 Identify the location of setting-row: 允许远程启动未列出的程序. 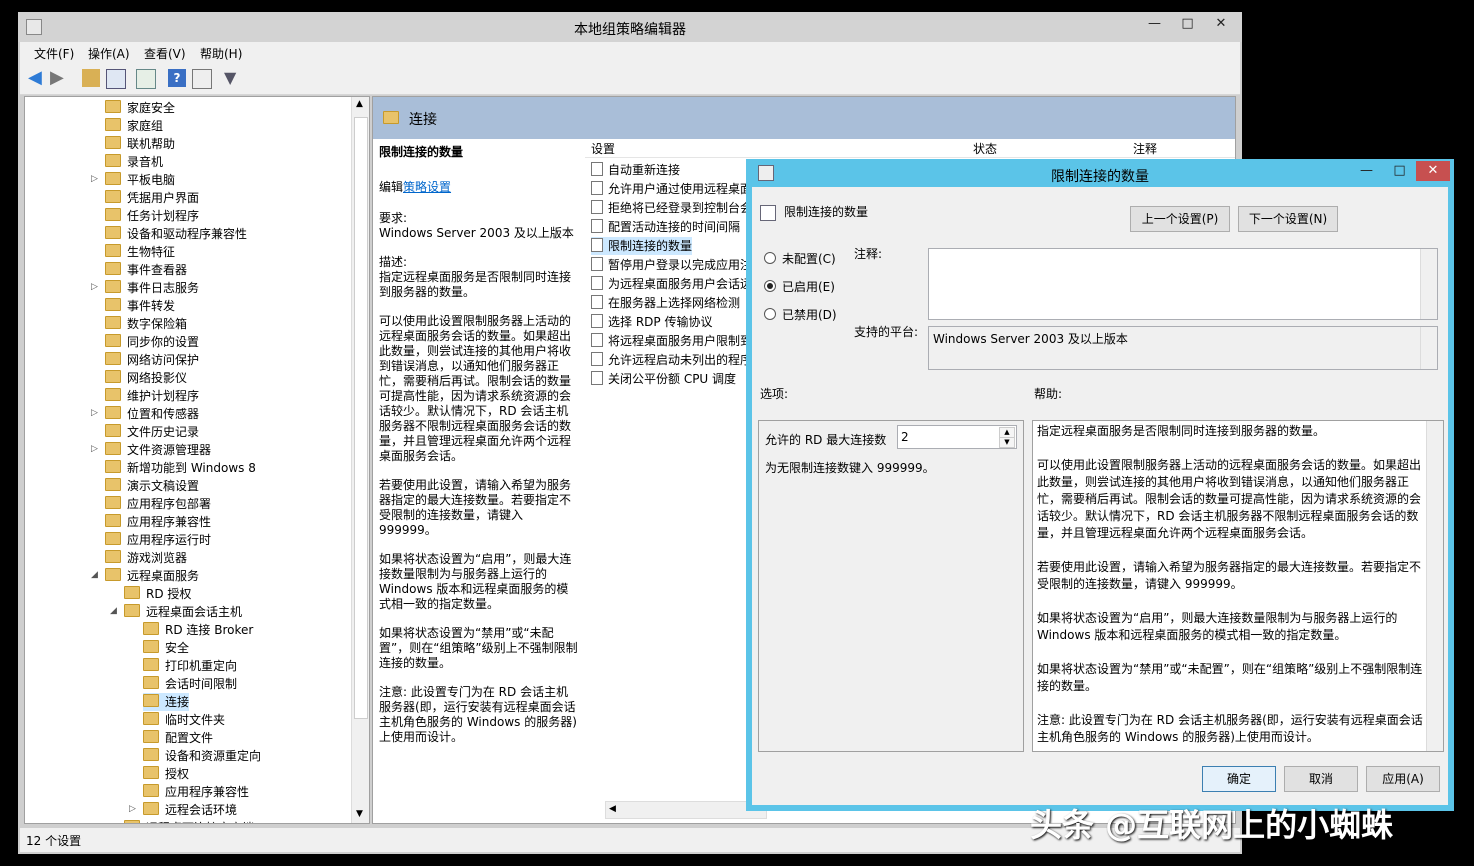
(671, 360).